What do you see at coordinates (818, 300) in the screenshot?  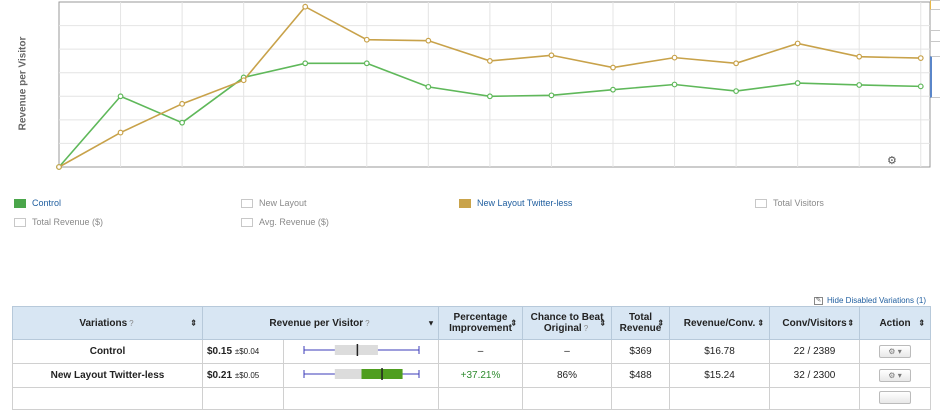 I see `hide-icon: ✎` at bounding box center [818, 300].